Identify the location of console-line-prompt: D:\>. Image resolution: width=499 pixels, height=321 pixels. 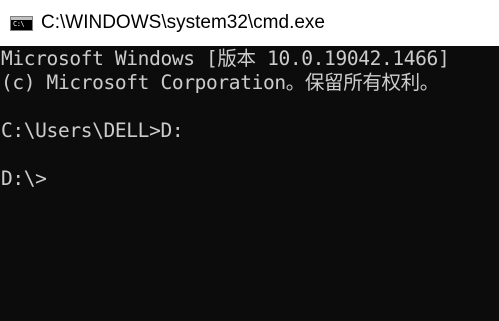
(24, 178).